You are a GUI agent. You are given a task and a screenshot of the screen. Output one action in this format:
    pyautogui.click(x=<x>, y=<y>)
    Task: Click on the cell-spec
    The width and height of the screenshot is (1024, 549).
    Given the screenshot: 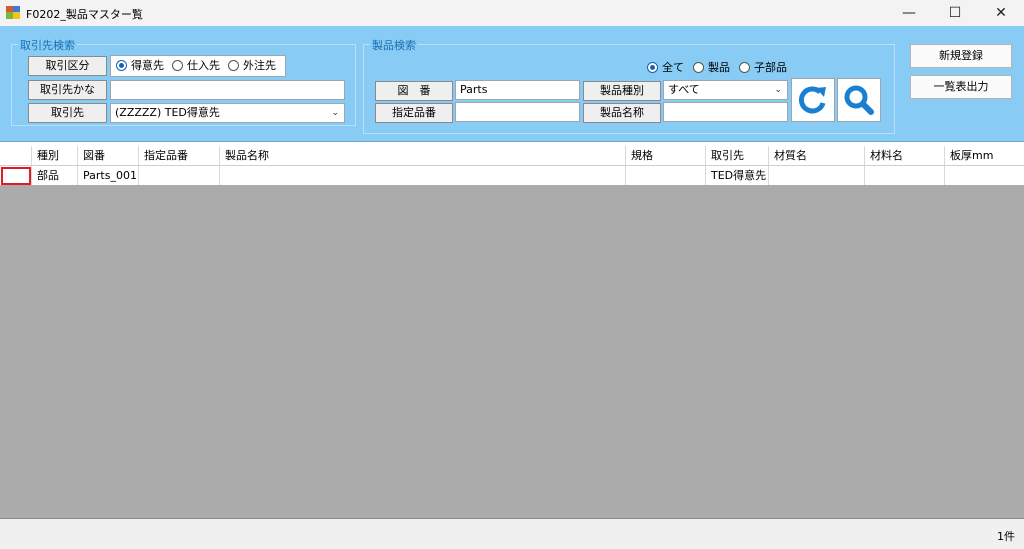 What is the action you would take?
    pyautogui.click(x=666, y=175)
    